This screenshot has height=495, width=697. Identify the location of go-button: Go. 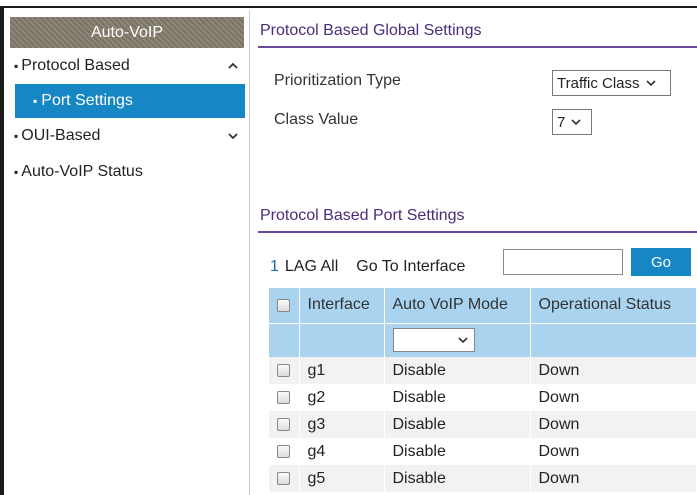
(661, 262).